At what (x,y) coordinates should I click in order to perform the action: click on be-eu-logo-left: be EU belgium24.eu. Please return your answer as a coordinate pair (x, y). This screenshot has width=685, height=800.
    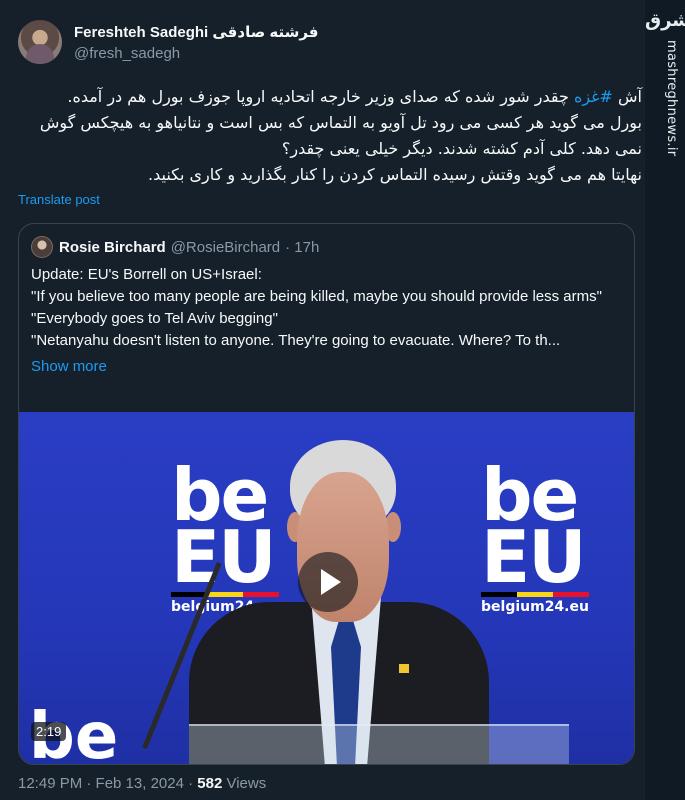
    Looking at the image, I should click on (225, 537).